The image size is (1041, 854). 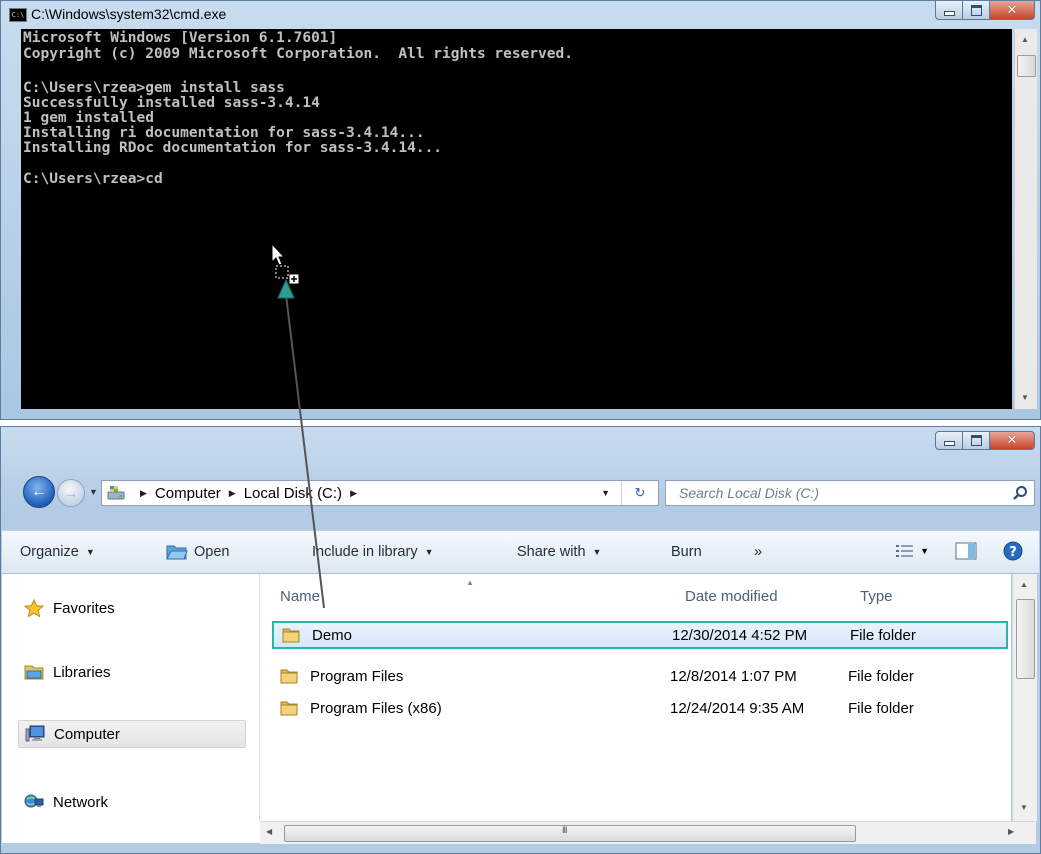 I want to click on explorer-window-controls: ✕, so click(x=985, y=441).